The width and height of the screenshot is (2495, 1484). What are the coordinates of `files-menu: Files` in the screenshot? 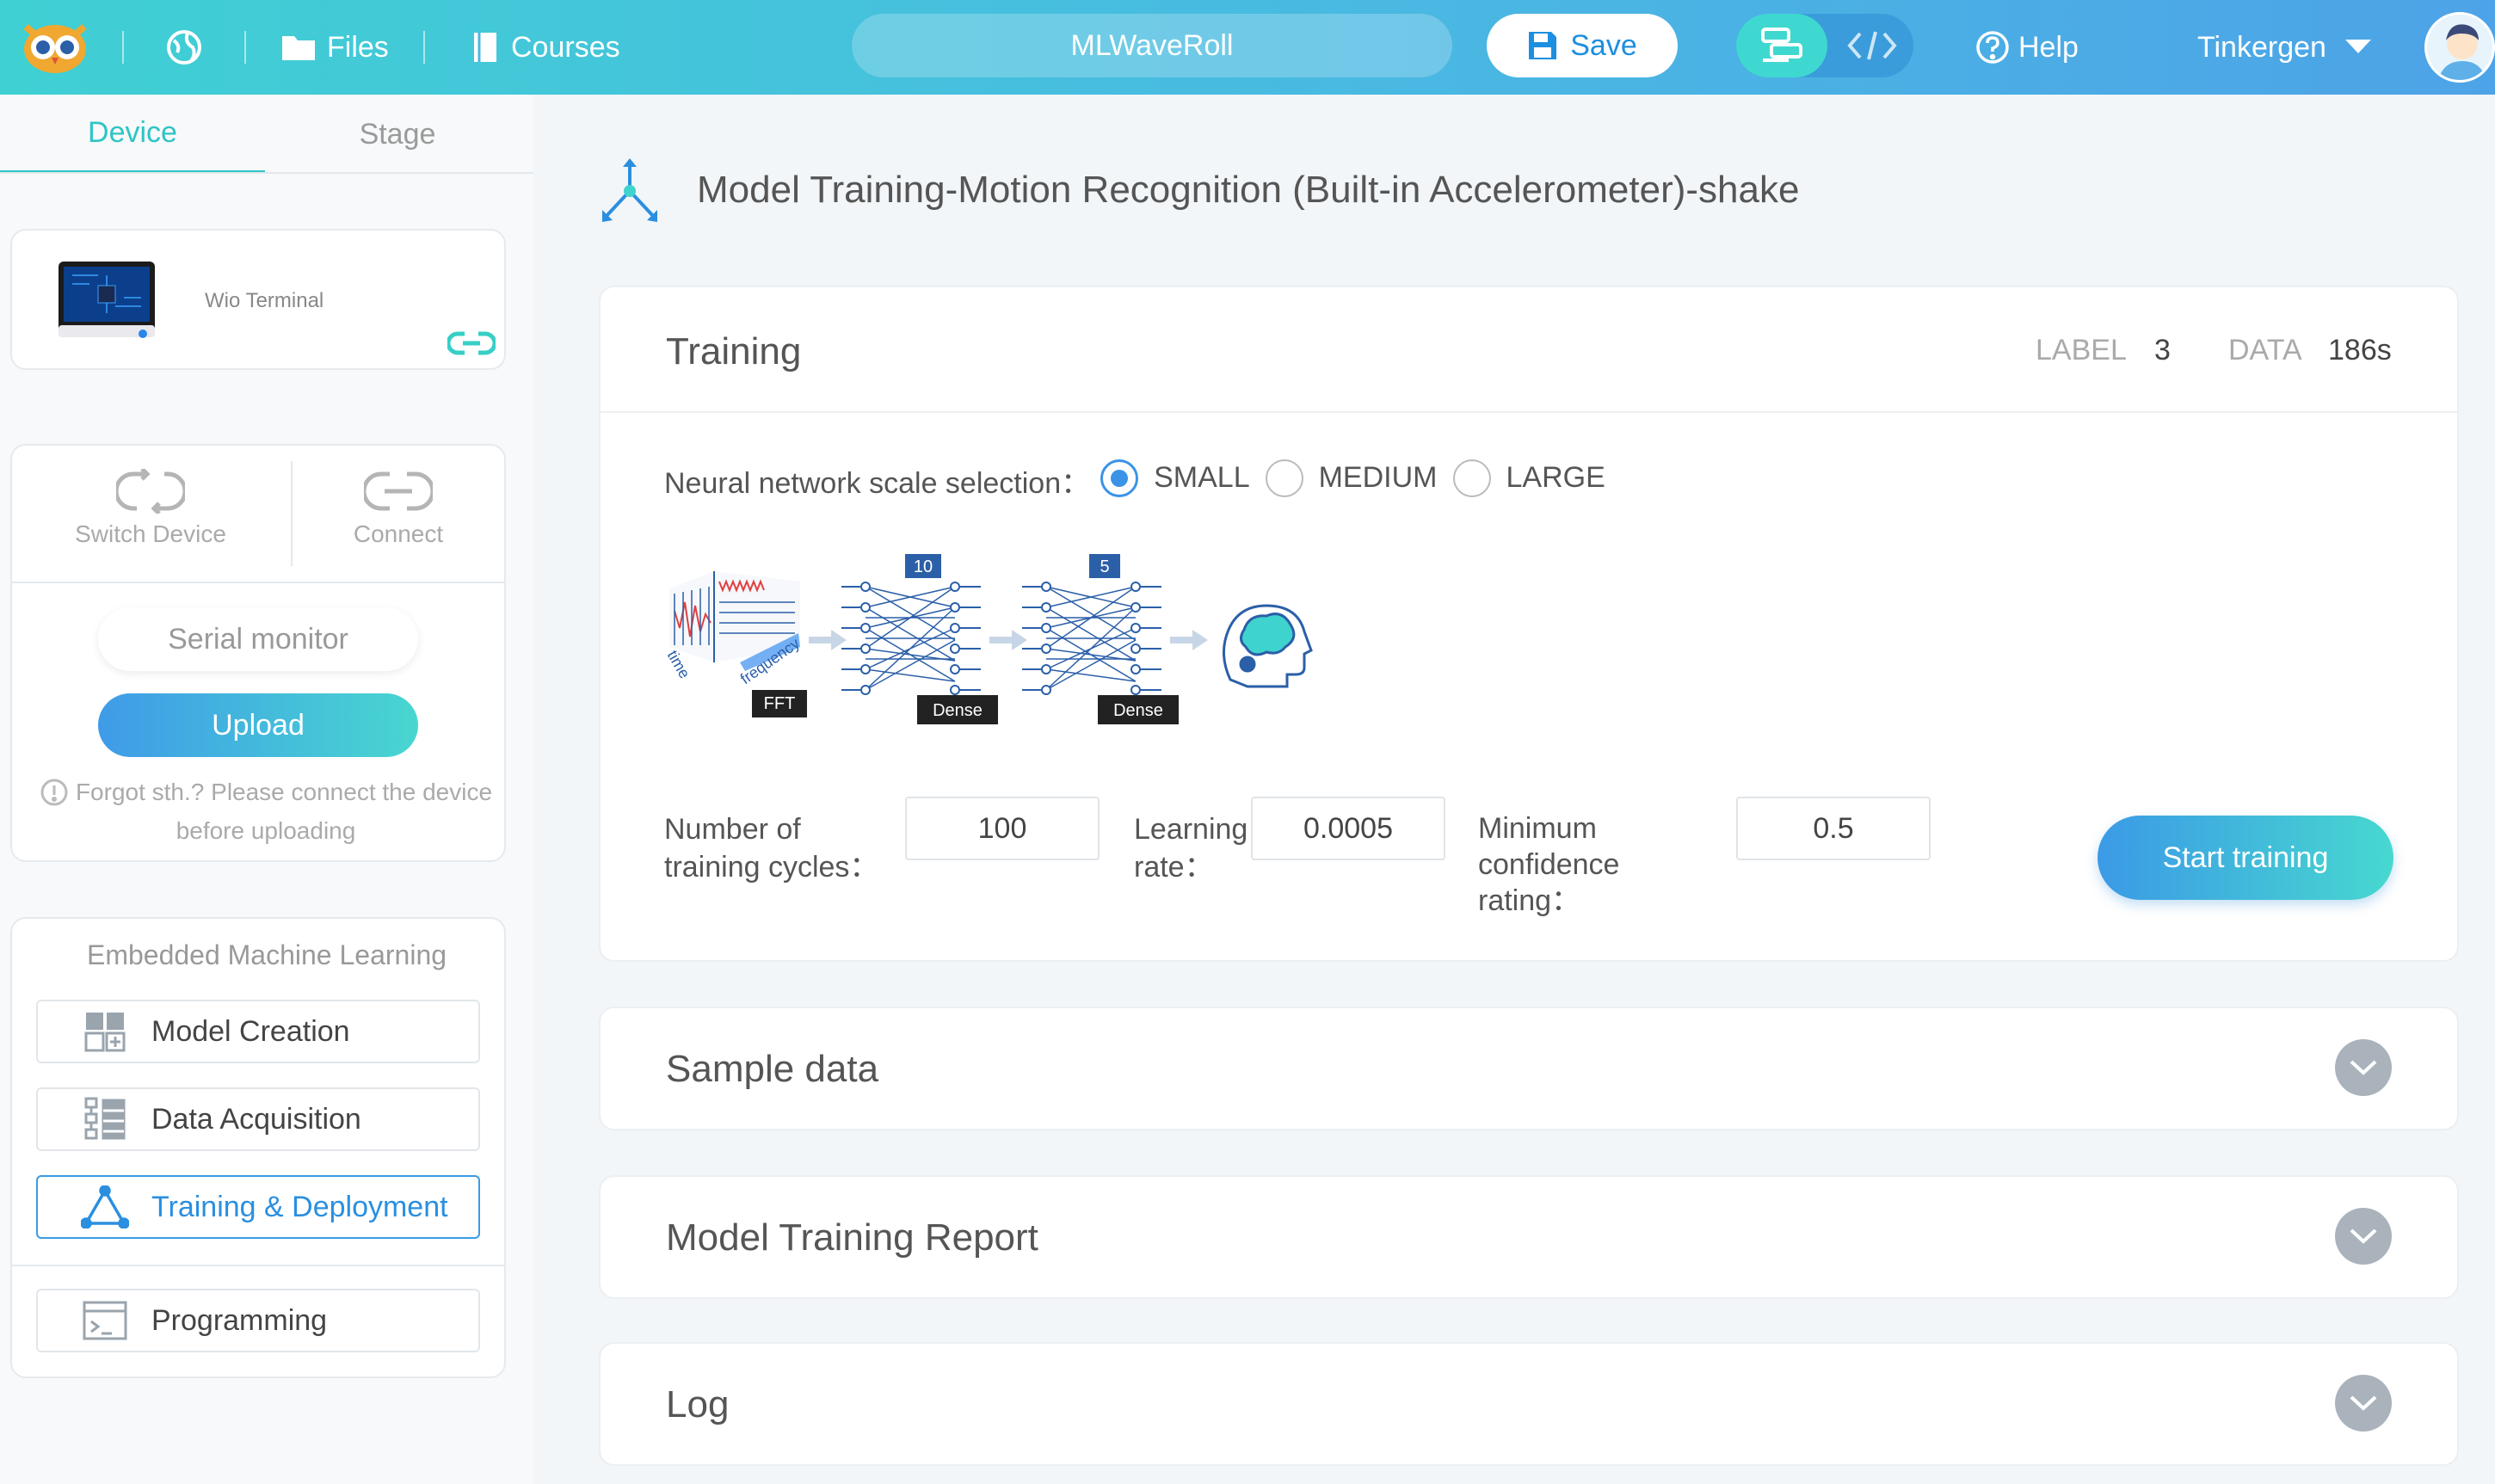 It's located at (334, 47).